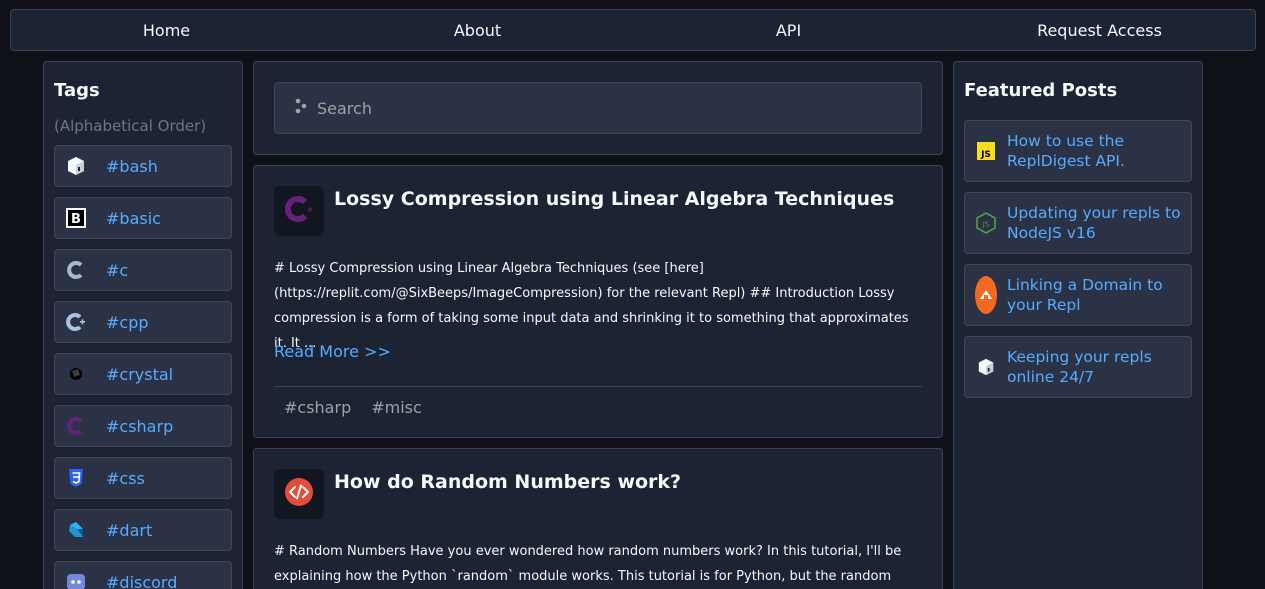 The width and height of the screenshot is (1265, 589). What do you see at coordinates (127, 322) in the screenshot?
I see `tag-label: #cpp` at bounding box center [127, 322].